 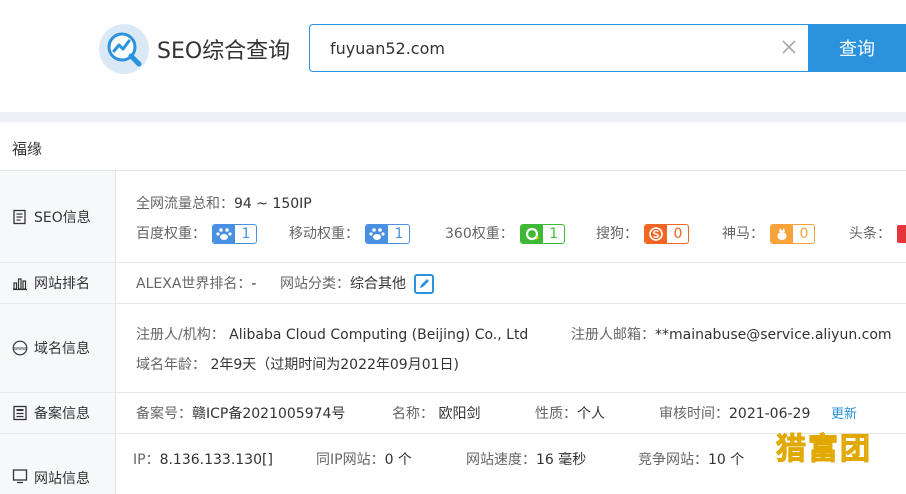 I want to click on email-value: **mainabuse@service.aliyun.com, so click(x=773, y=335).